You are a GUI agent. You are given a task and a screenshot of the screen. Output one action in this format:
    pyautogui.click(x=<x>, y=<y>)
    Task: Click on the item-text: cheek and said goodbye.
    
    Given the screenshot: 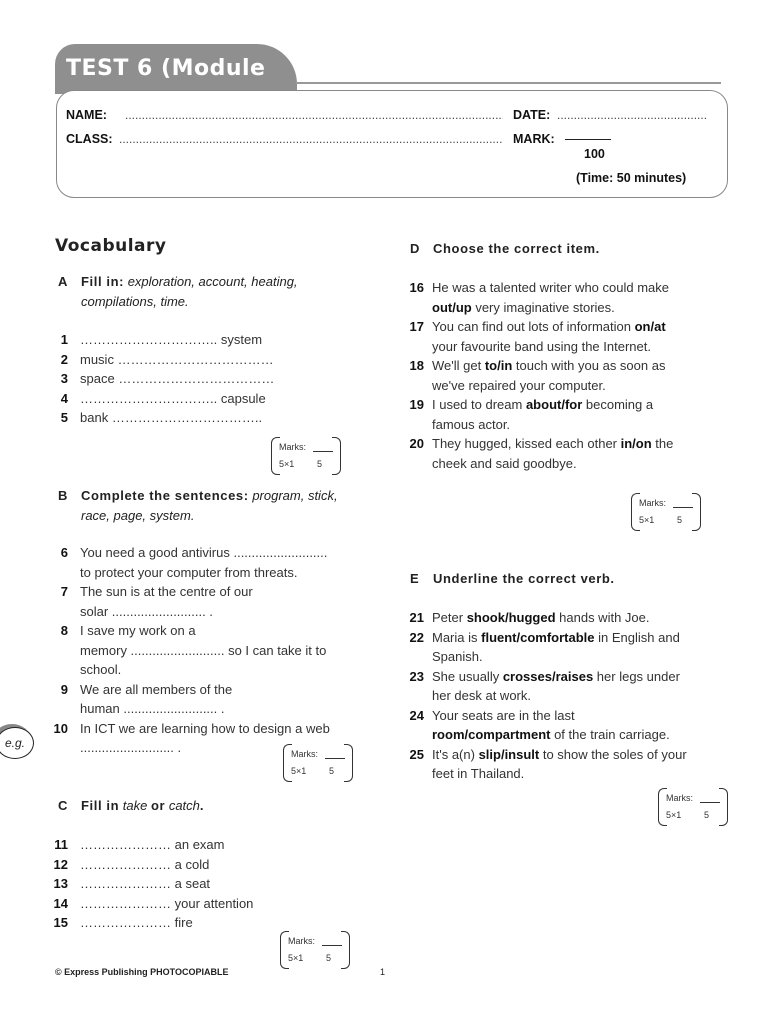 What is the action you would take?
    pyautogui.click(x=504, y=463)
    